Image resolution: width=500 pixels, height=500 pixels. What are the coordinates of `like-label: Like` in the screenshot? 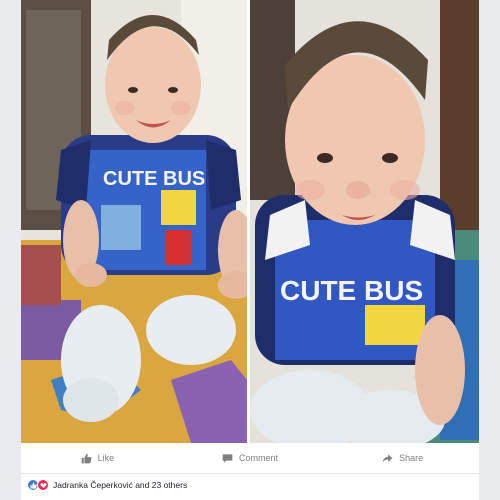 It's located at (106, 458).